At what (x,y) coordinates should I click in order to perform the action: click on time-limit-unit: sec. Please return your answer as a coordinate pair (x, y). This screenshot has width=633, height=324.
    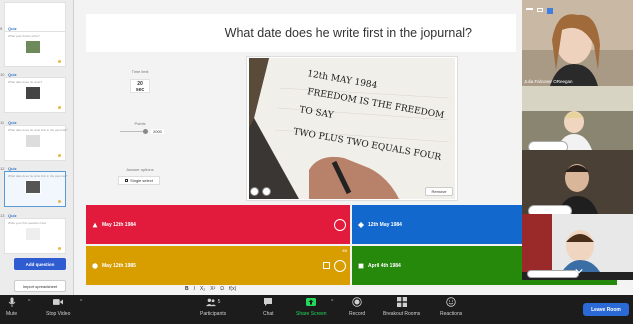
    Looking at the image, I should click on (140, 90).